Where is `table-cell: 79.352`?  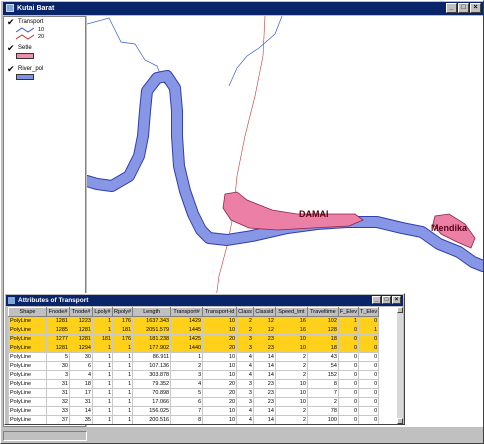
table-cell: 79.352 is located at coordinates (152, 384).